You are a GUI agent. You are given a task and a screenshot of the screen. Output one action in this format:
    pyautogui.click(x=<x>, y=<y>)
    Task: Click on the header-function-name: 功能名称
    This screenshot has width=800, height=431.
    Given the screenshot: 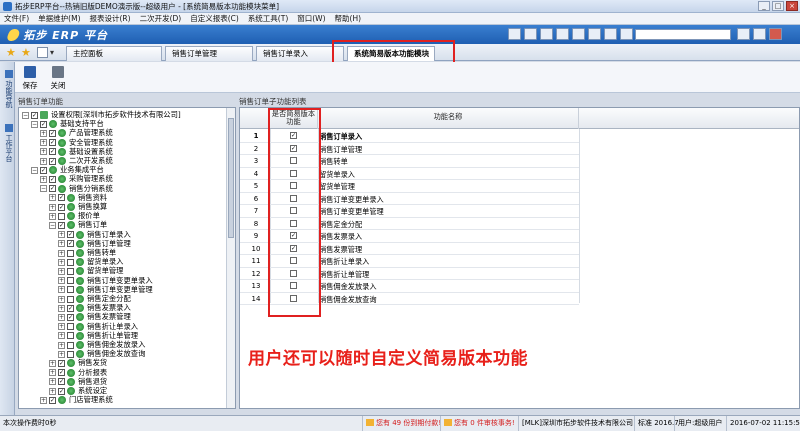 What is the action you would take?
    pyautogui.click(x=448, y=118)
    